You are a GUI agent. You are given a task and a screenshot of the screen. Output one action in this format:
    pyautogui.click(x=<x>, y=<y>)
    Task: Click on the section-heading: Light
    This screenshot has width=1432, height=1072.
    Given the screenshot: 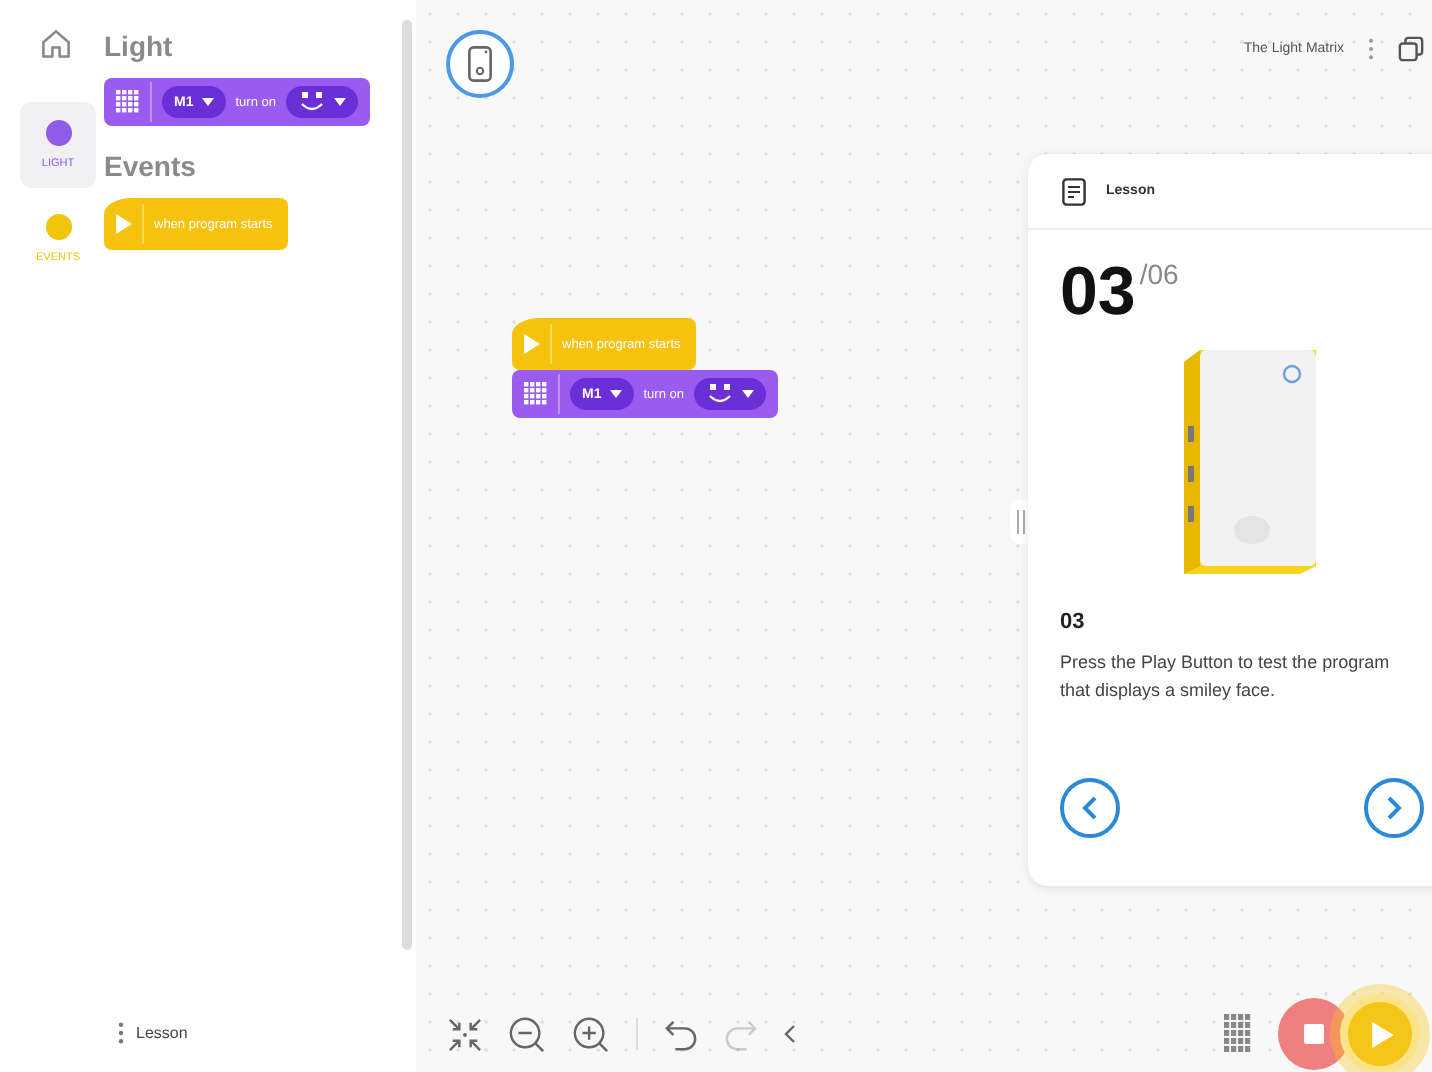 What is the action you would take?
    pyautogui.click(x=139, y=46)
    